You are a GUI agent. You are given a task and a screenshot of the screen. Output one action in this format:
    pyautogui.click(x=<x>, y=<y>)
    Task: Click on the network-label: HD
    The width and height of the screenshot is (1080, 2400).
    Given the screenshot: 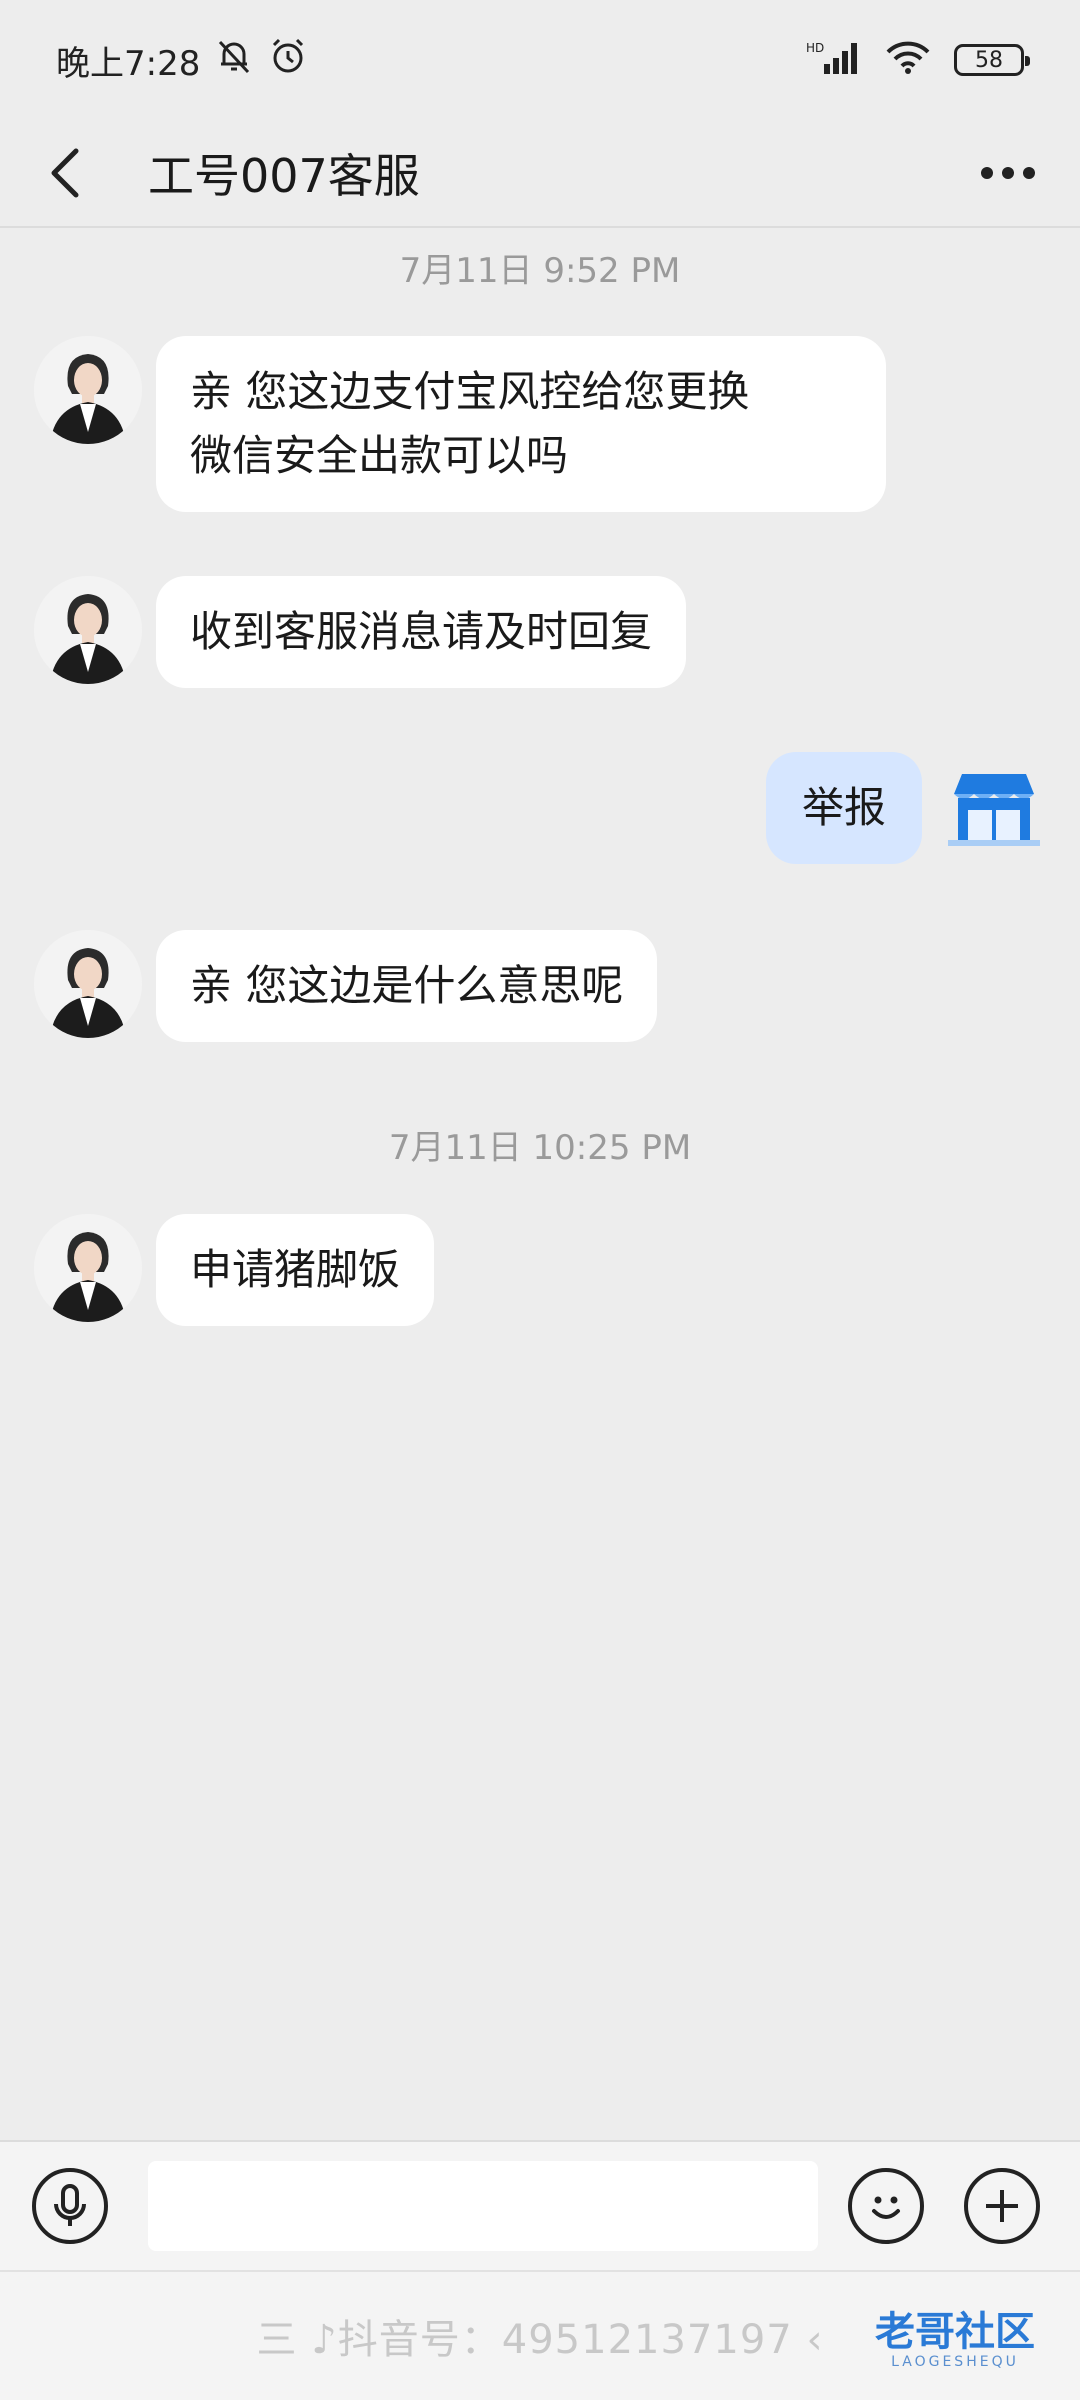 What is the action you would take?
    pyautogui.click(x=815, y=48)
    